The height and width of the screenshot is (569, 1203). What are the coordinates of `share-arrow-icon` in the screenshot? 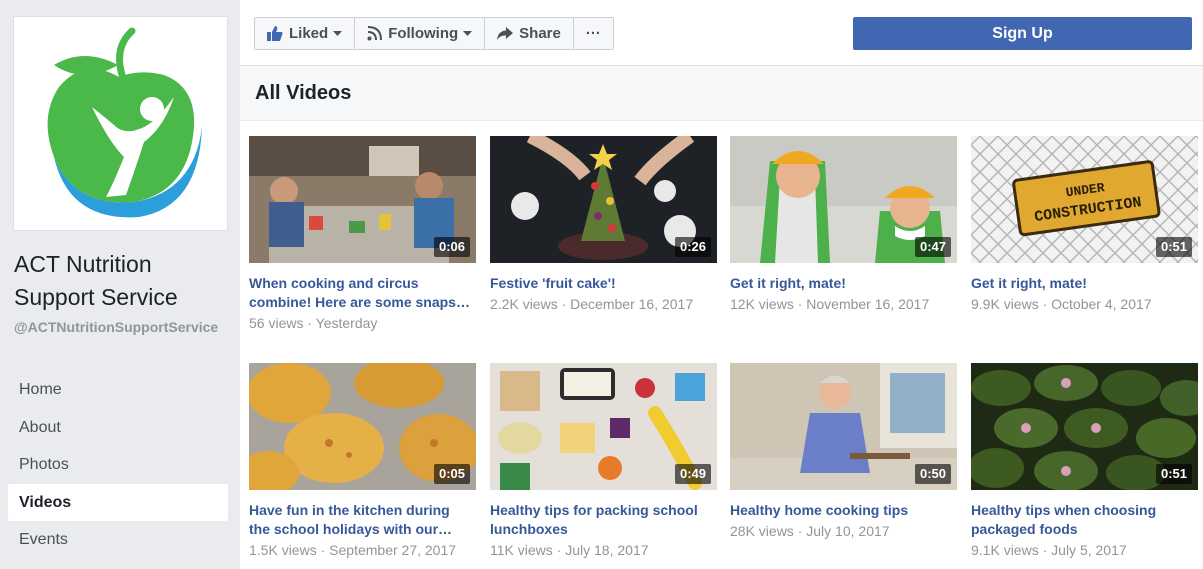 It's located at (505, 33).